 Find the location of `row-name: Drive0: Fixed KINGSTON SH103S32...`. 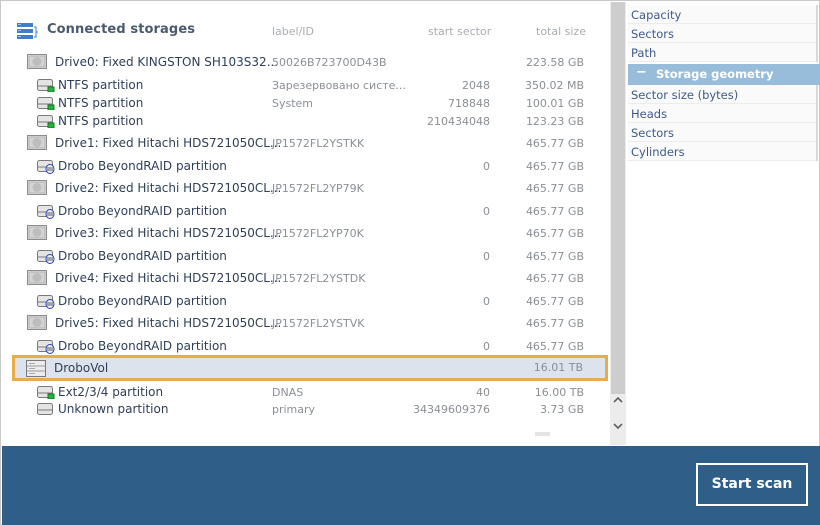

row-name: Drive0: Fixed KINGSTON SH103S32... is located at coordinates (167, 62).